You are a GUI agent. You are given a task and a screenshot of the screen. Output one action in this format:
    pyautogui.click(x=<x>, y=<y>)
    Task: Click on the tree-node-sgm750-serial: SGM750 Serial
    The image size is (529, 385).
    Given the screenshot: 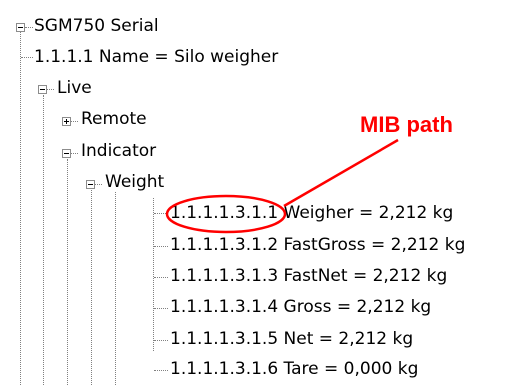 What is the action you would take?
    pyautogui.click(x=96, y=26)
    